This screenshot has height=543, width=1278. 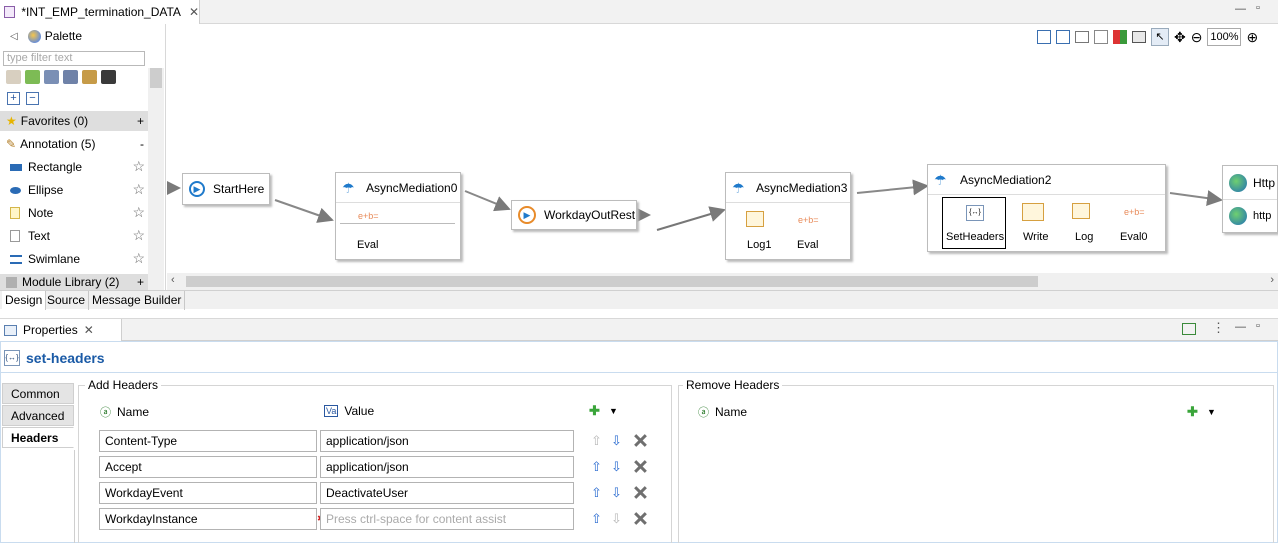 What do you see at coordinates (142, 144) in the screenshot?
I see `annotation-toggle: -` at bounding box center [142, 144].